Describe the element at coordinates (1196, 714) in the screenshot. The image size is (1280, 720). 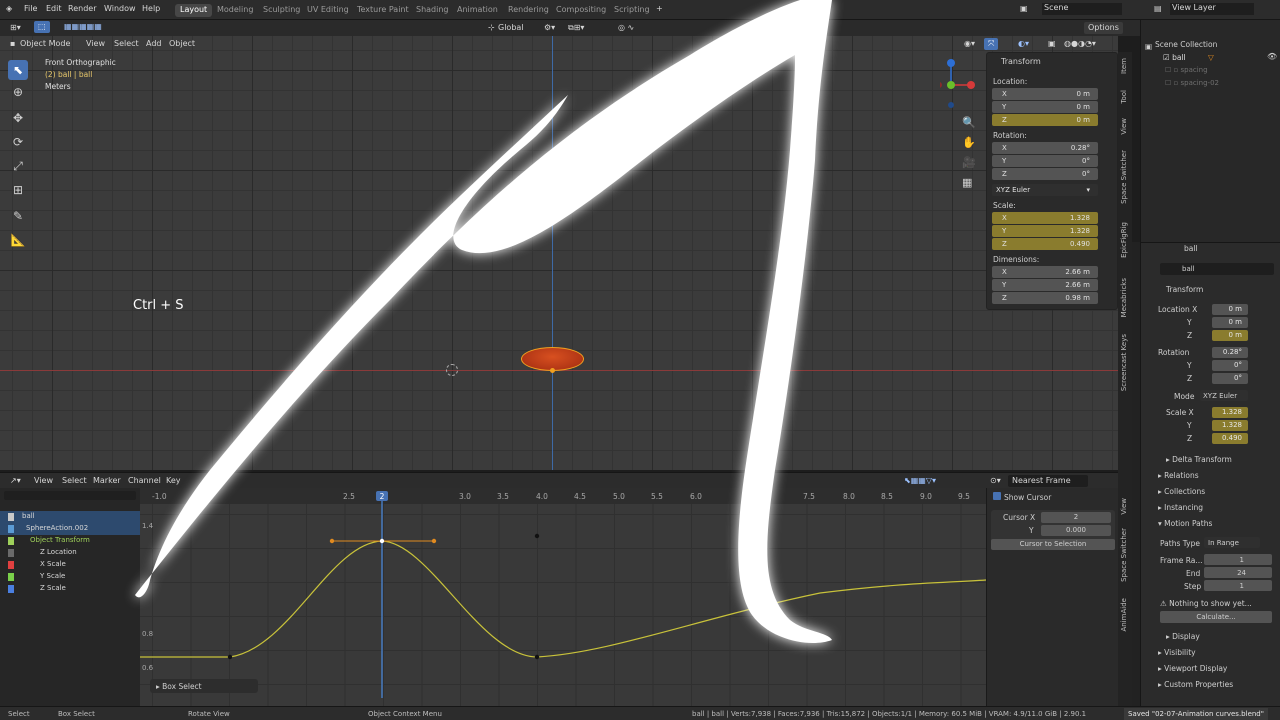
I see `status-saved: Saved "02-07-Animation curves.blend"` at that location.